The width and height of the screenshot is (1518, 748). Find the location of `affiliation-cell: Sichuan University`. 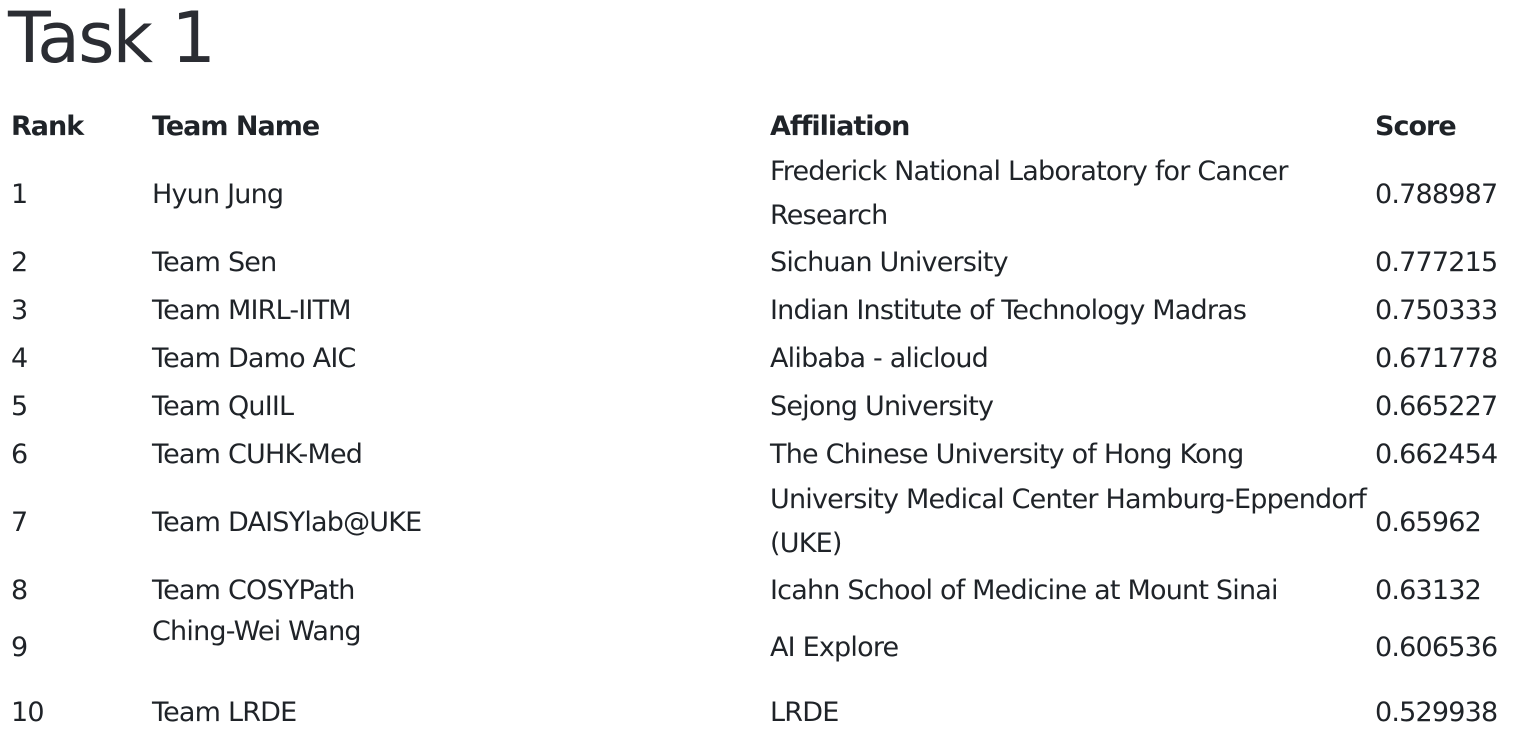

affiliation-cell: Sichuan University is located at coordinates (889, 262).